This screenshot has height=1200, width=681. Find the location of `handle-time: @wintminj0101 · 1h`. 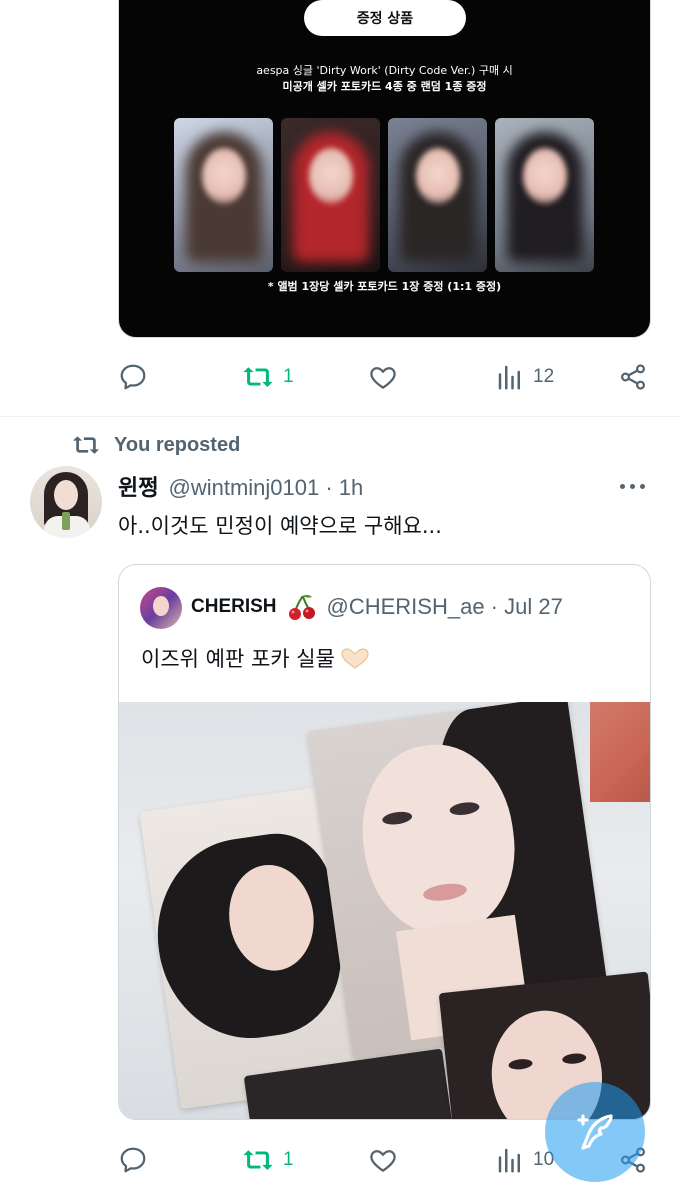

handle-time: @wintminj0101 · 1h is located at coordinates (265, 488).